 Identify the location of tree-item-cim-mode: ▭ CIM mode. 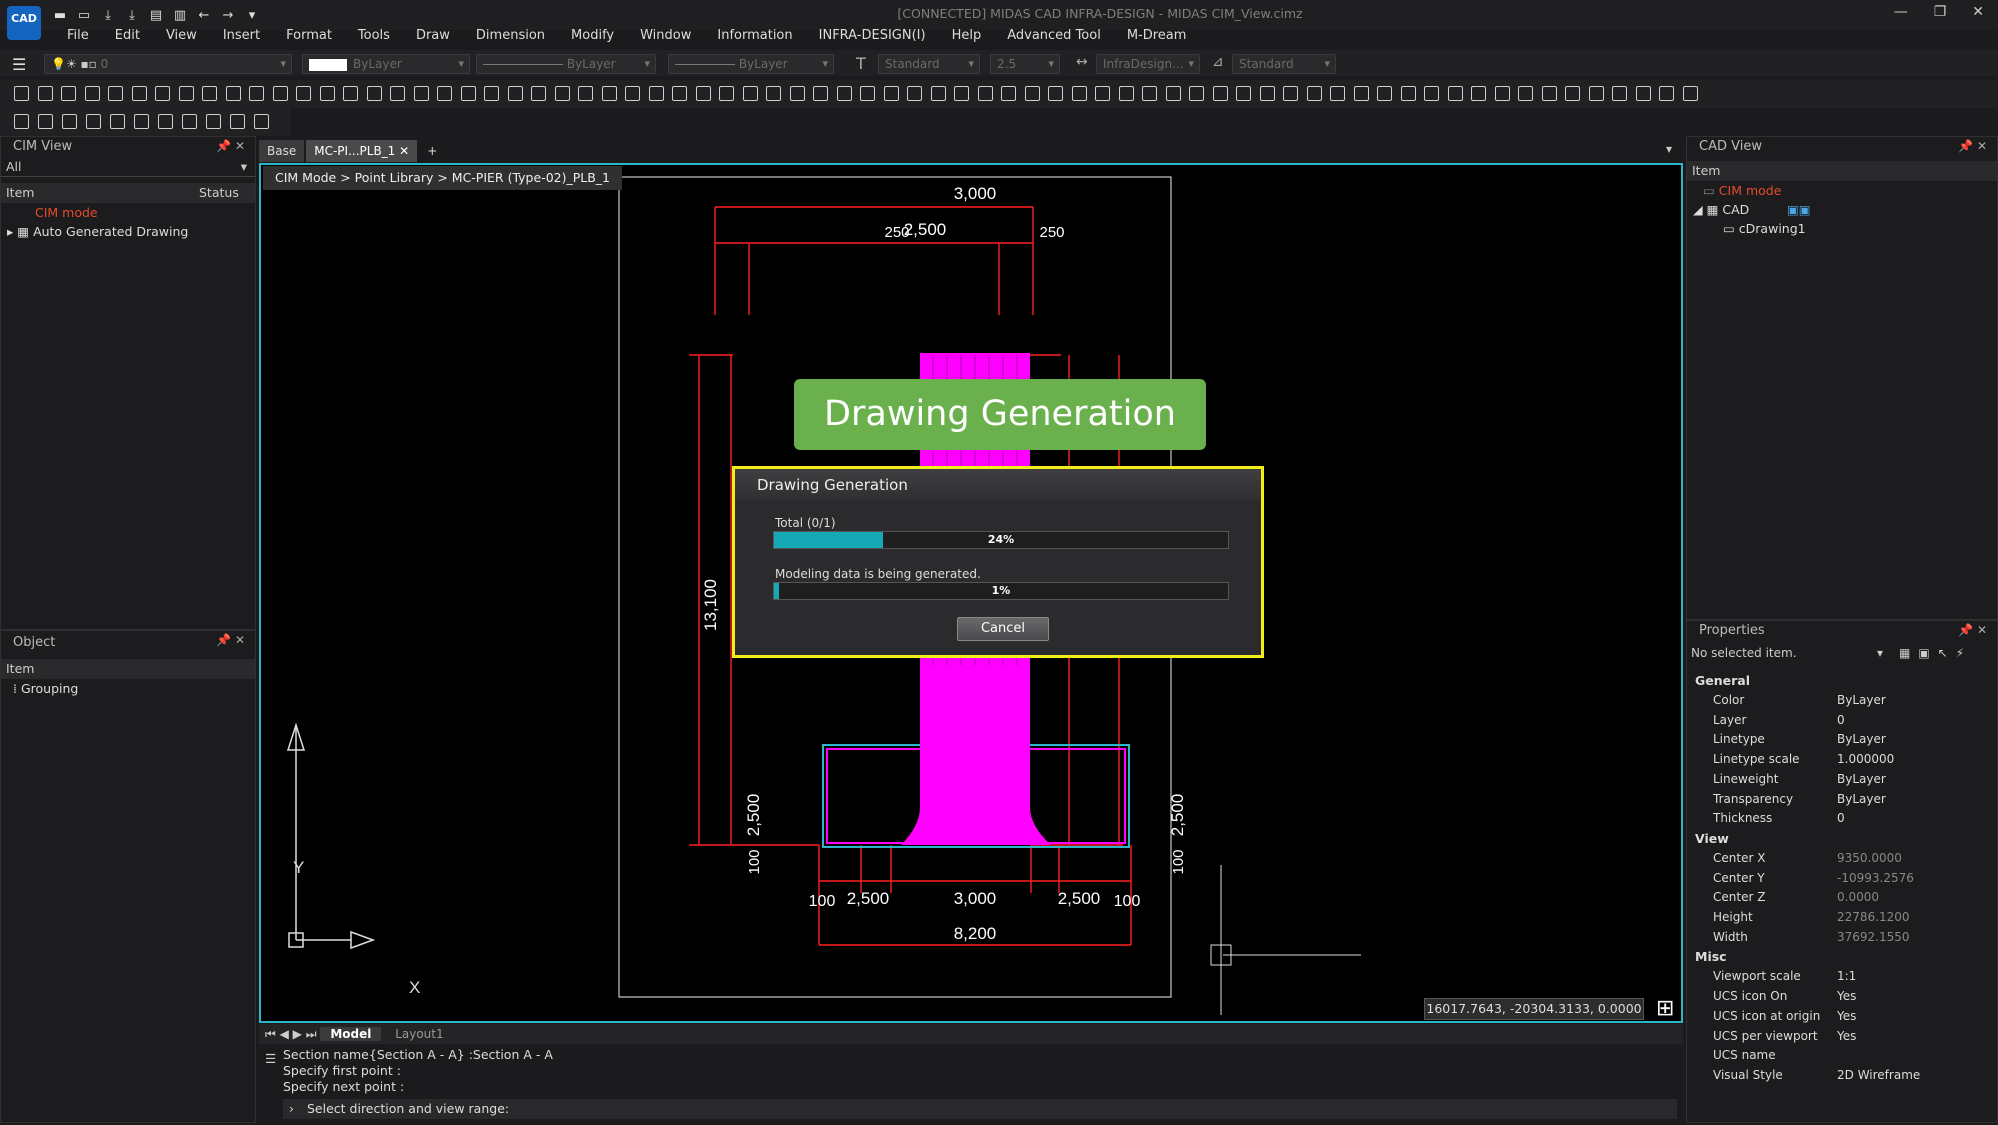
(1842, 190).